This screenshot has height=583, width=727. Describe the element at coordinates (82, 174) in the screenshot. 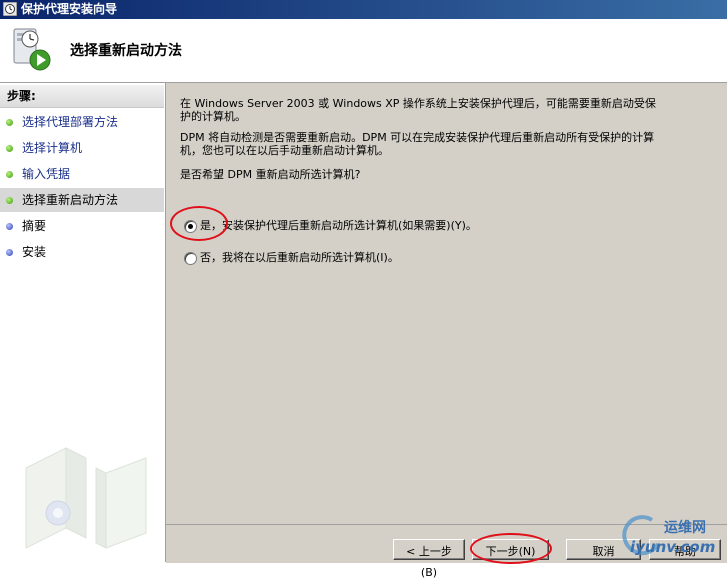

I see `step-enter-credentials: 输入凭据` at that location.